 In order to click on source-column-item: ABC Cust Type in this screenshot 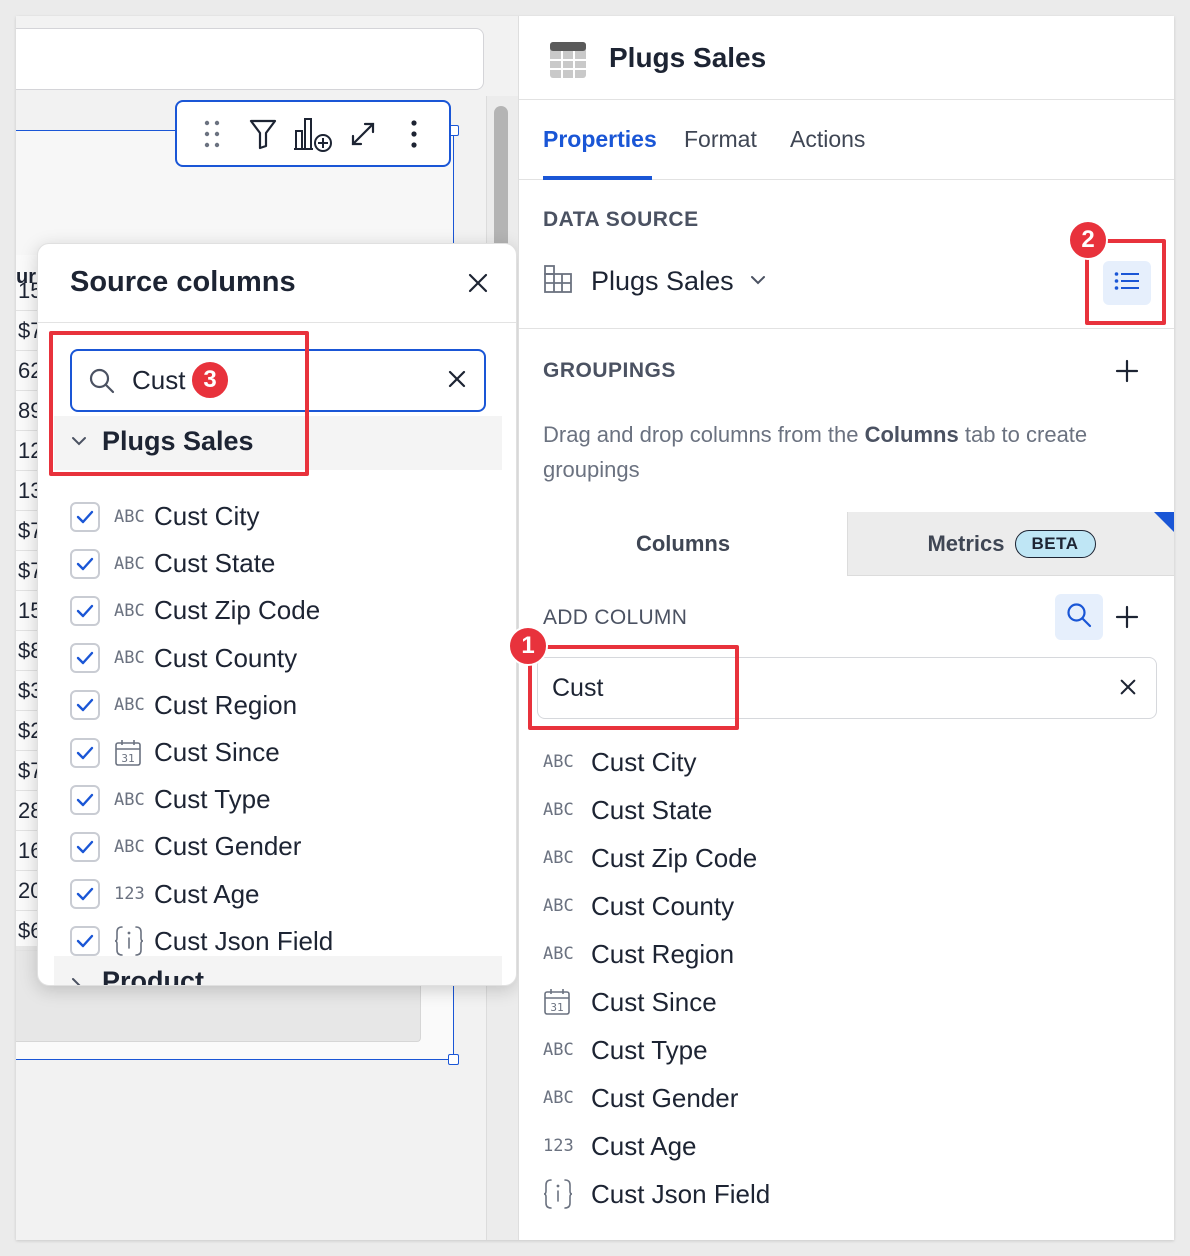, I will do `click(280, 799)`.